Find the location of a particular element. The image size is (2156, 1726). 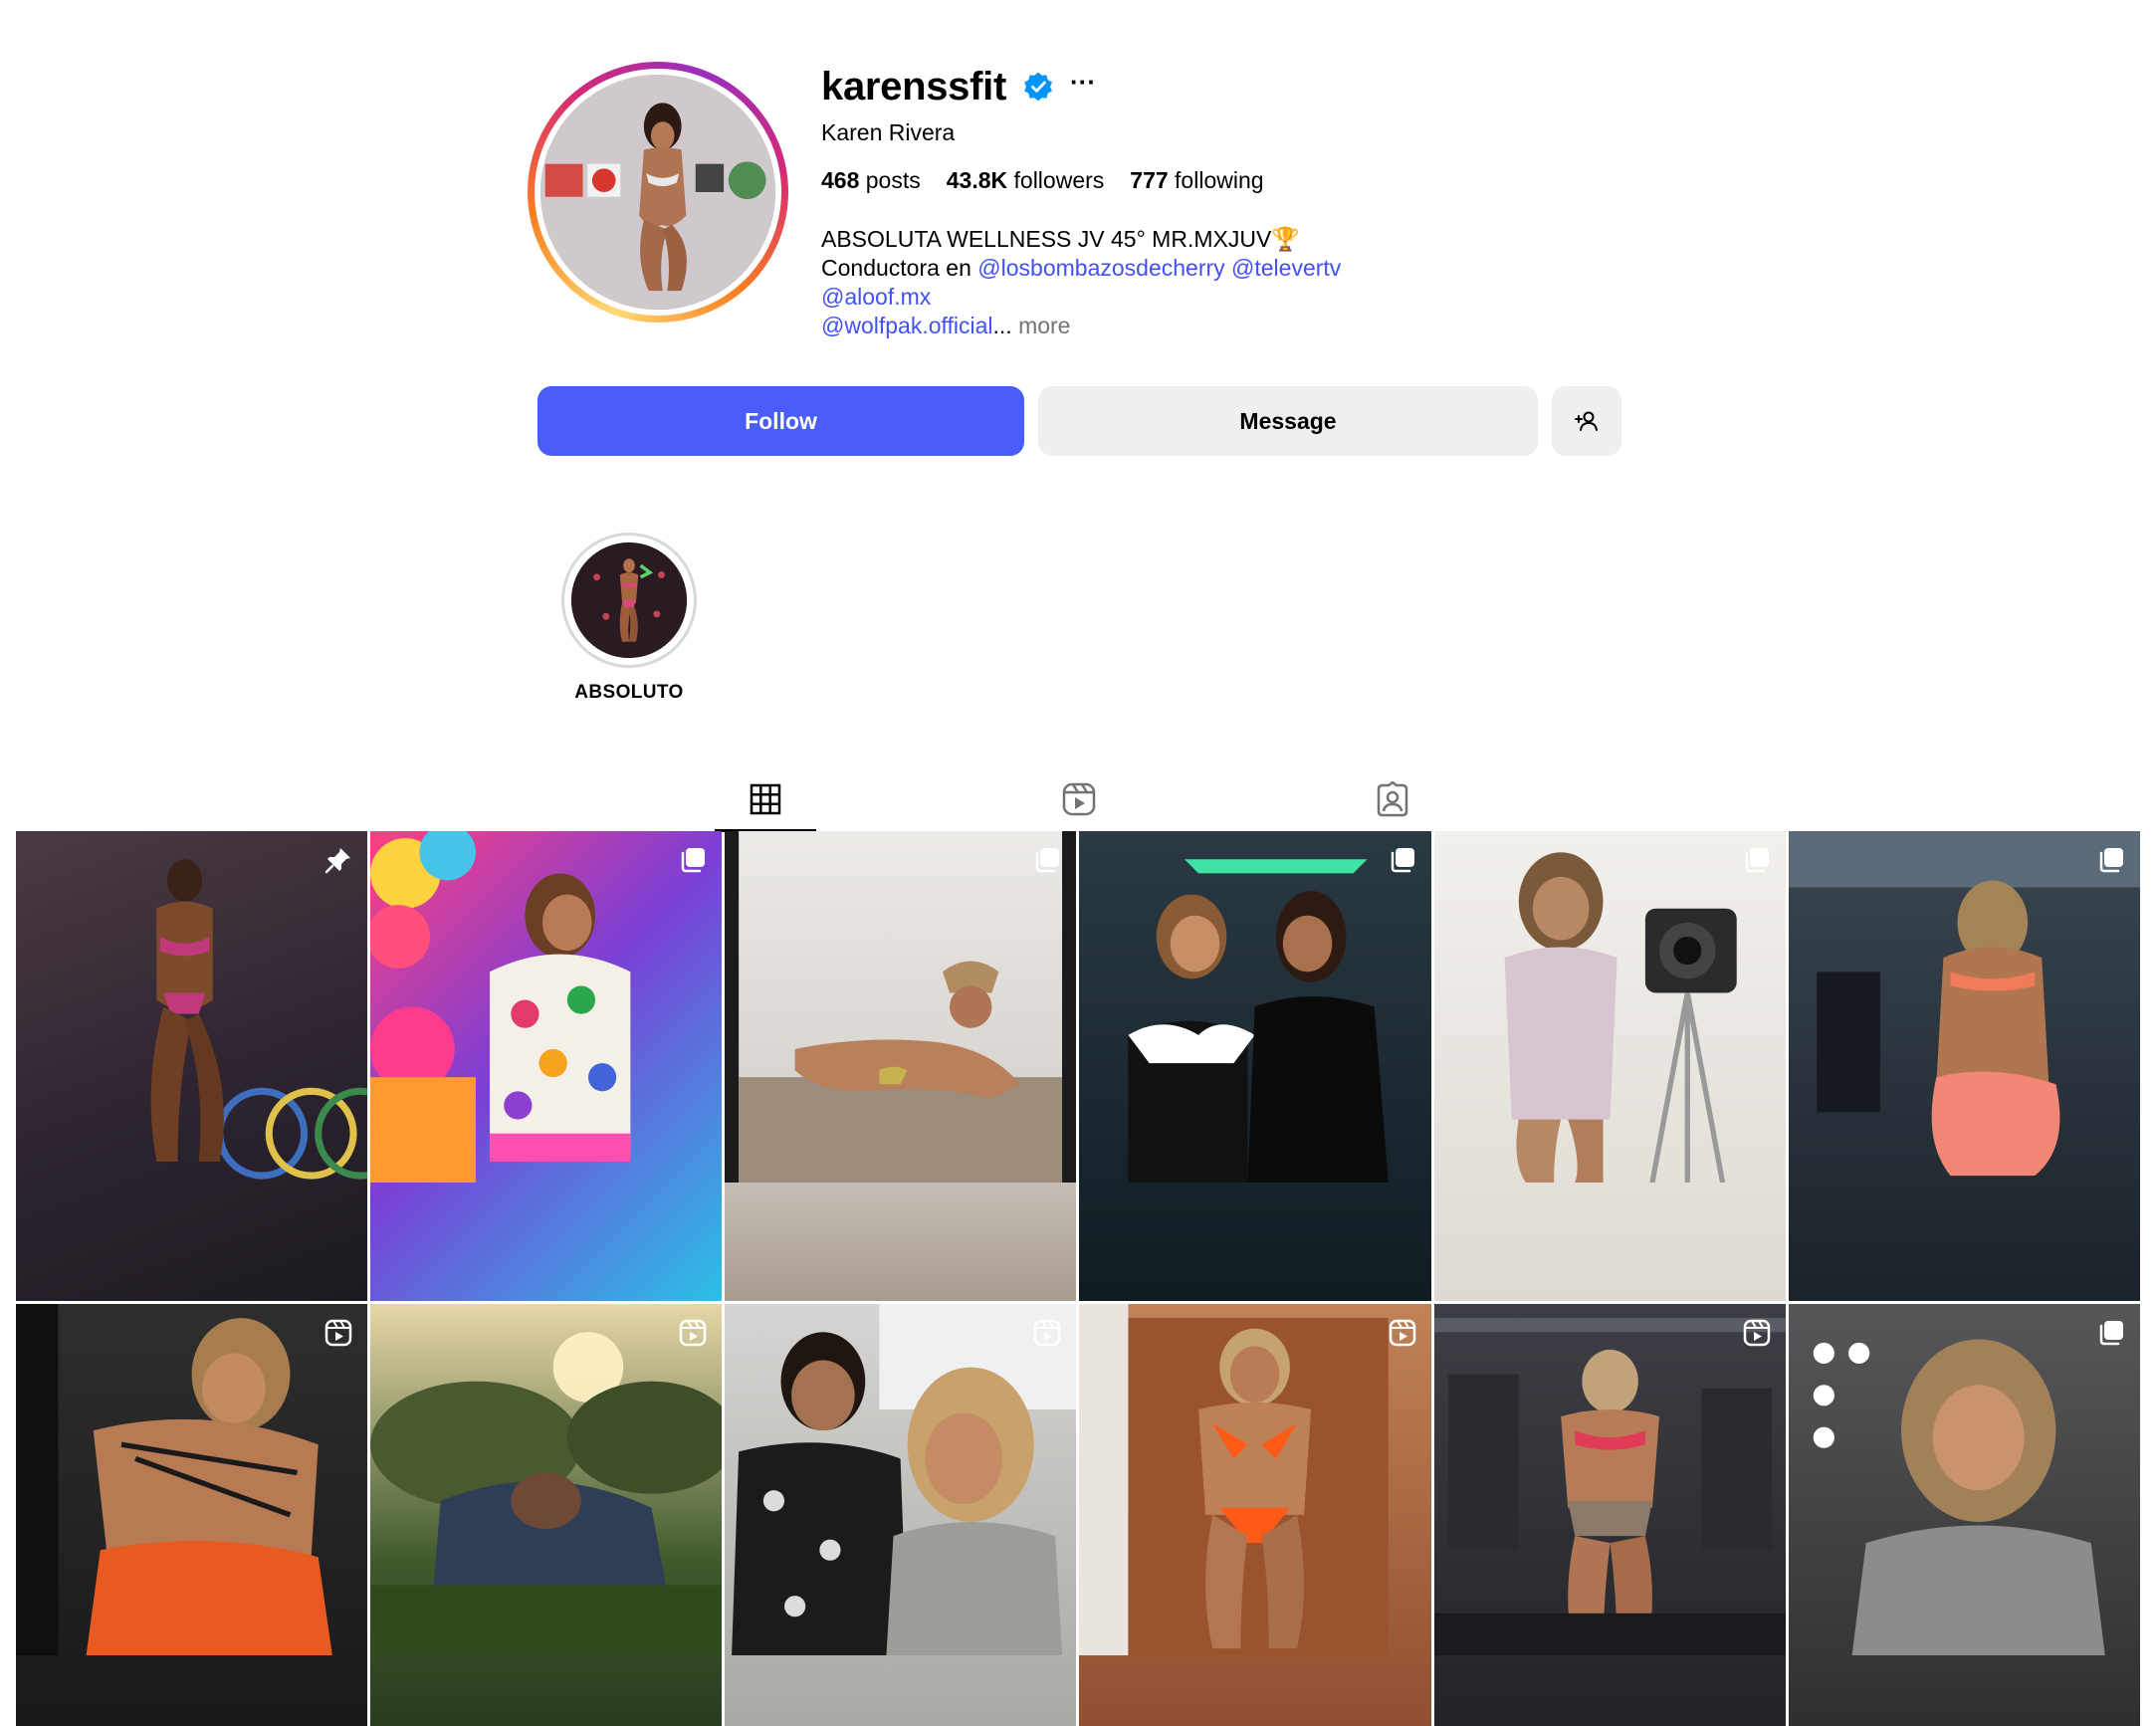

bio-line-2-prefix: Conductora en is located at coordinates (896, 268).